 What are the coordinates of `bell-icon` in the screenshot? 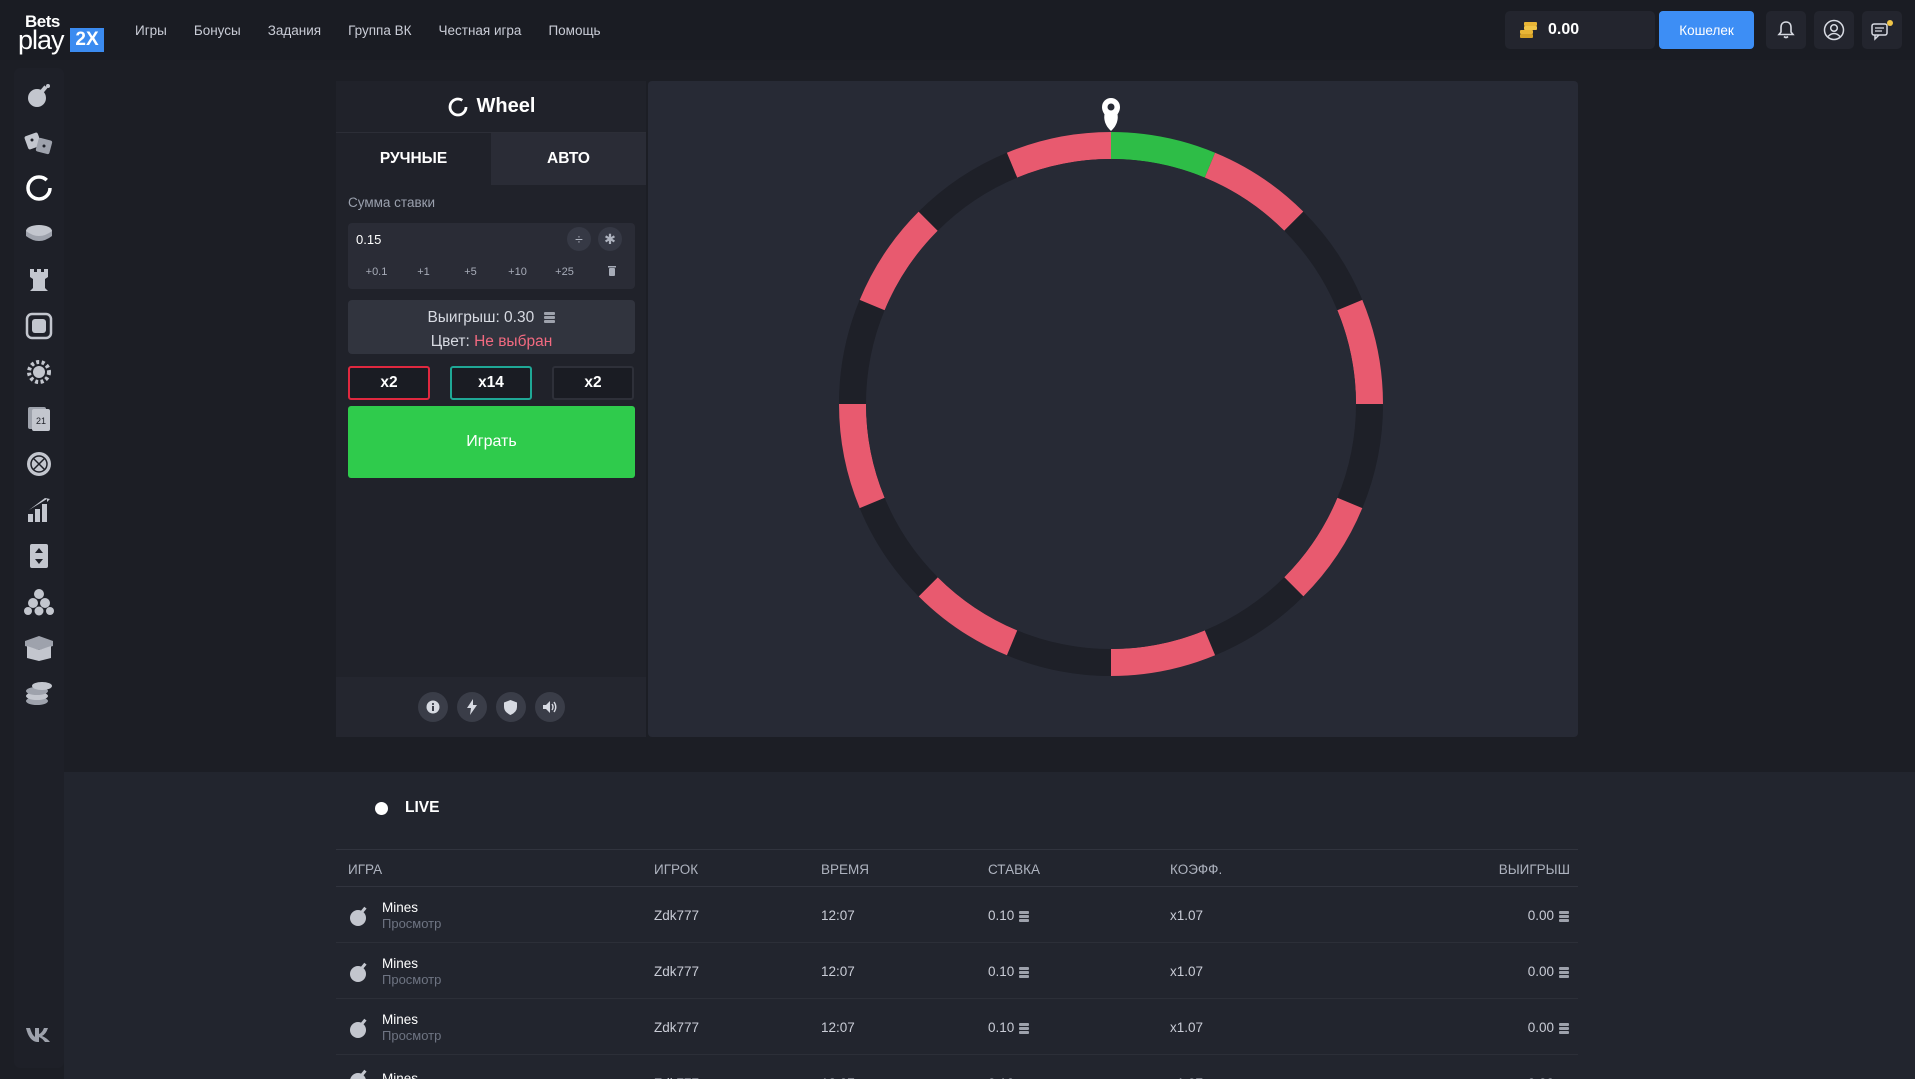 It's located at (1786, 30).